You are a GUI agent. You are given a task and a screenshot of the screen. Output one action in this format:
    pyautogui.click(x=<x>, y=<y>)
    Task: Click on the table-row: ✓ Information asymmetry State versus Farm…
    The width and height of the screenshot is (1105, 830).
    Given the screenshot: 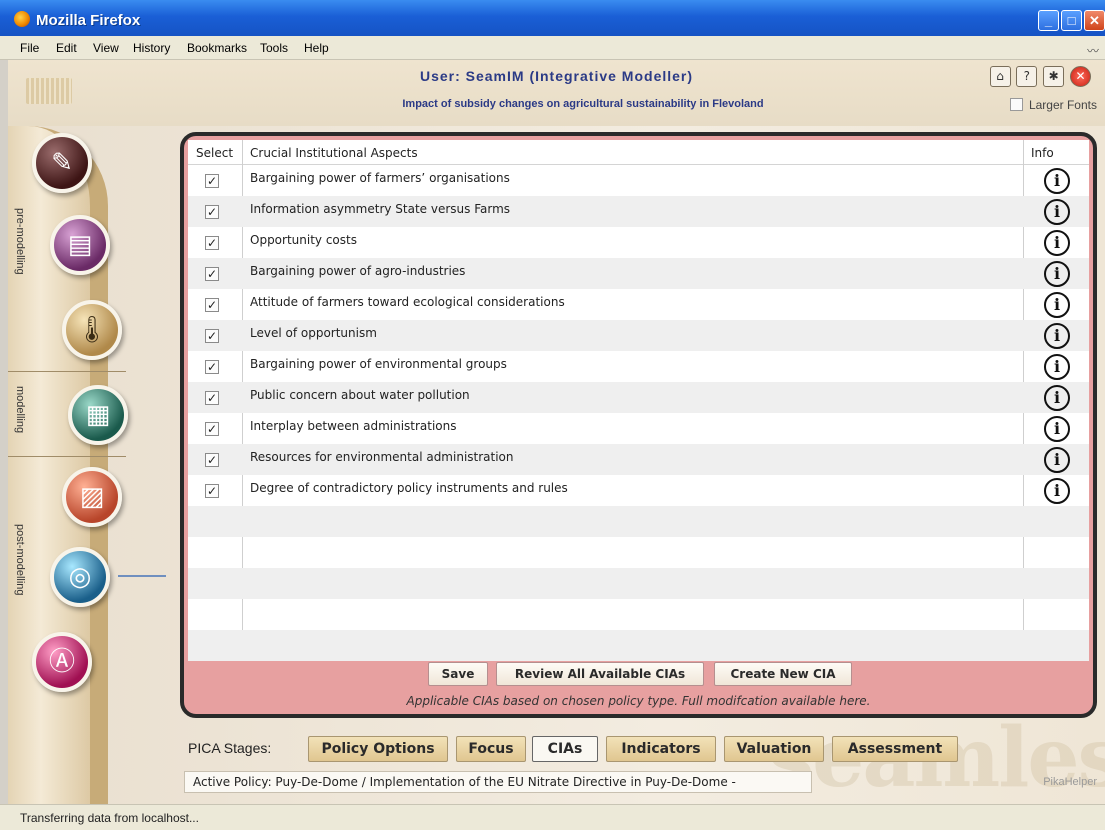 What is the action you would take?
    pyautogui.click(x=638, y=211)
    